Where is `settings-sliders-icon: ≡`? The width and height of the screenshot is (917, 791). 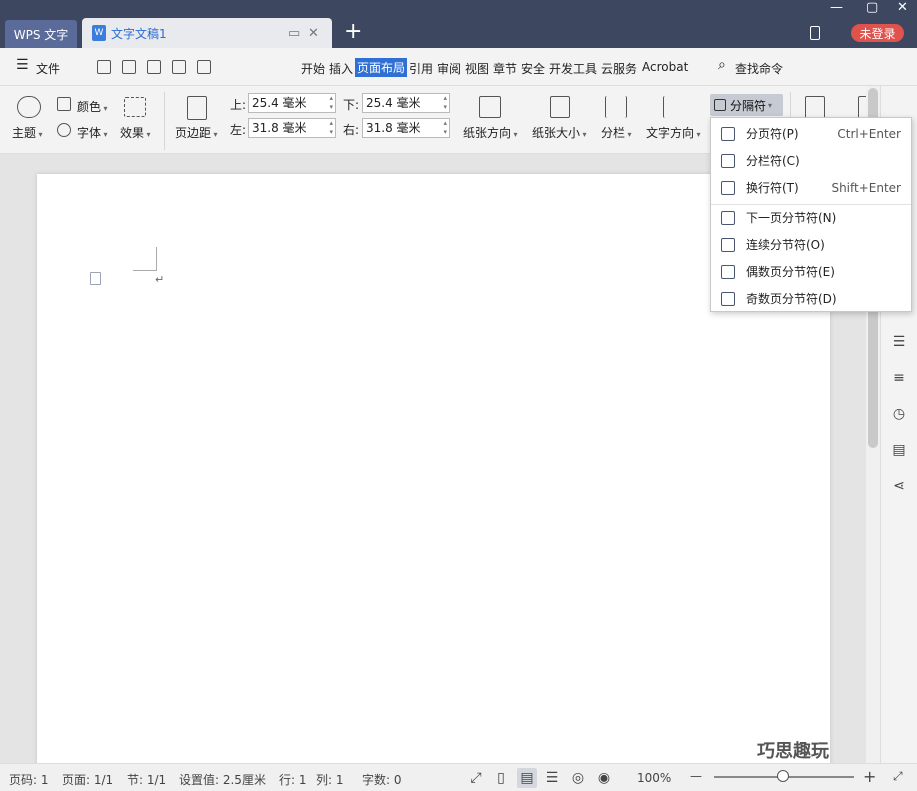
settings-sliders-icon: ≡ is located at coordinates (899, 378).